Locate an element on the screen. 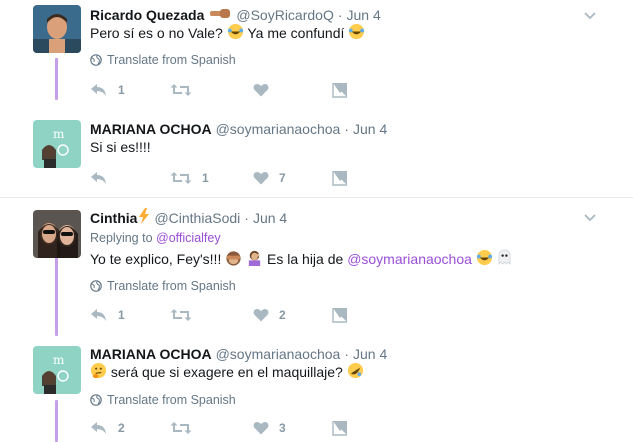 The width and height of the screenshot is (633, 442). tweet-header: Cinthia @CinthiaSodi · Jun 4 is located at coordinates (188, 218).